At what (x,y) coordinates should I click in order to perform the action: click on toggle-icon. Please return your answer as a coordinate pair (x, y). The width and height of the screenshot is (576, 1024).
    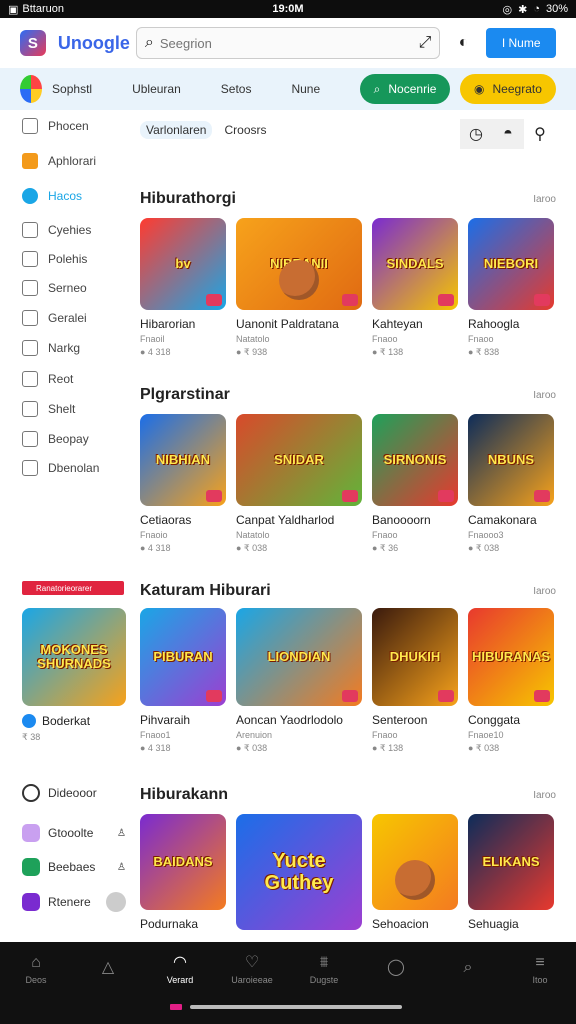
    Looking at the image, I should click on (116, 902).